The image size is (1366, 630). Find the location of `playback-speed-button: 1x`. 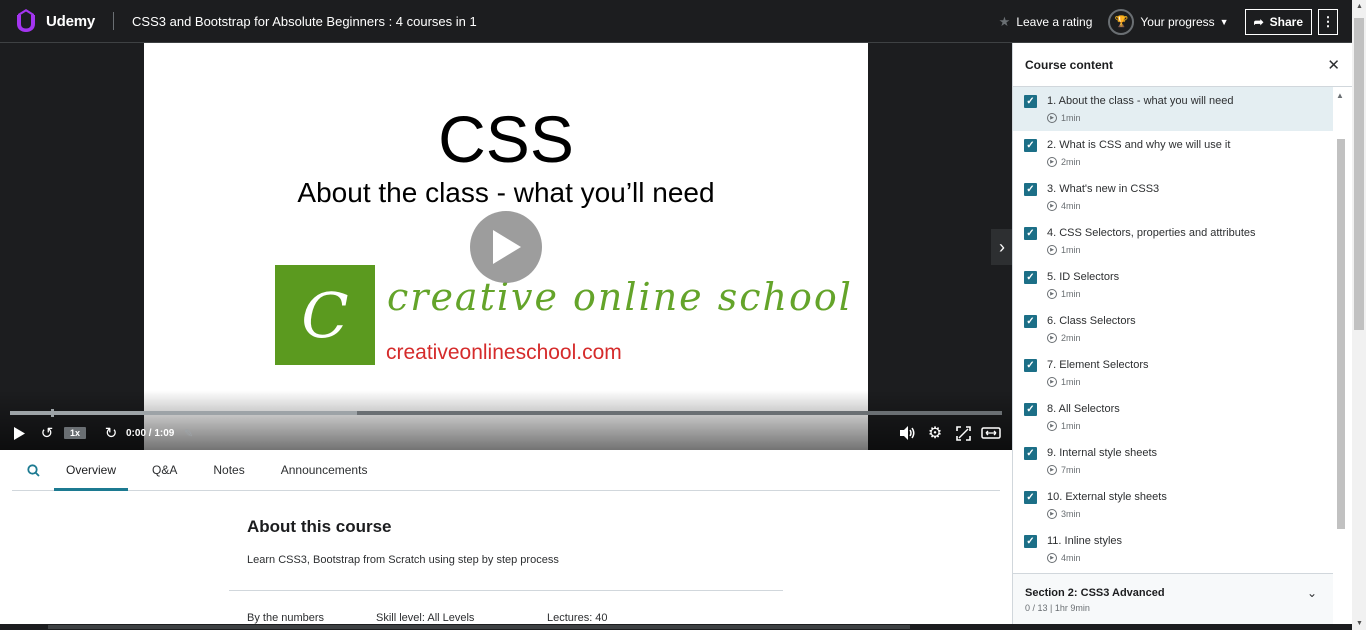

playback-speed-button: 1x is located at coordinates (75, 433).